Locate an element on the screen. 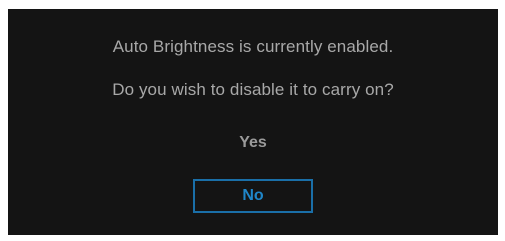 This screenshot has width=505, height=241. yes-button: Yes is located at coordinates (253, 143).